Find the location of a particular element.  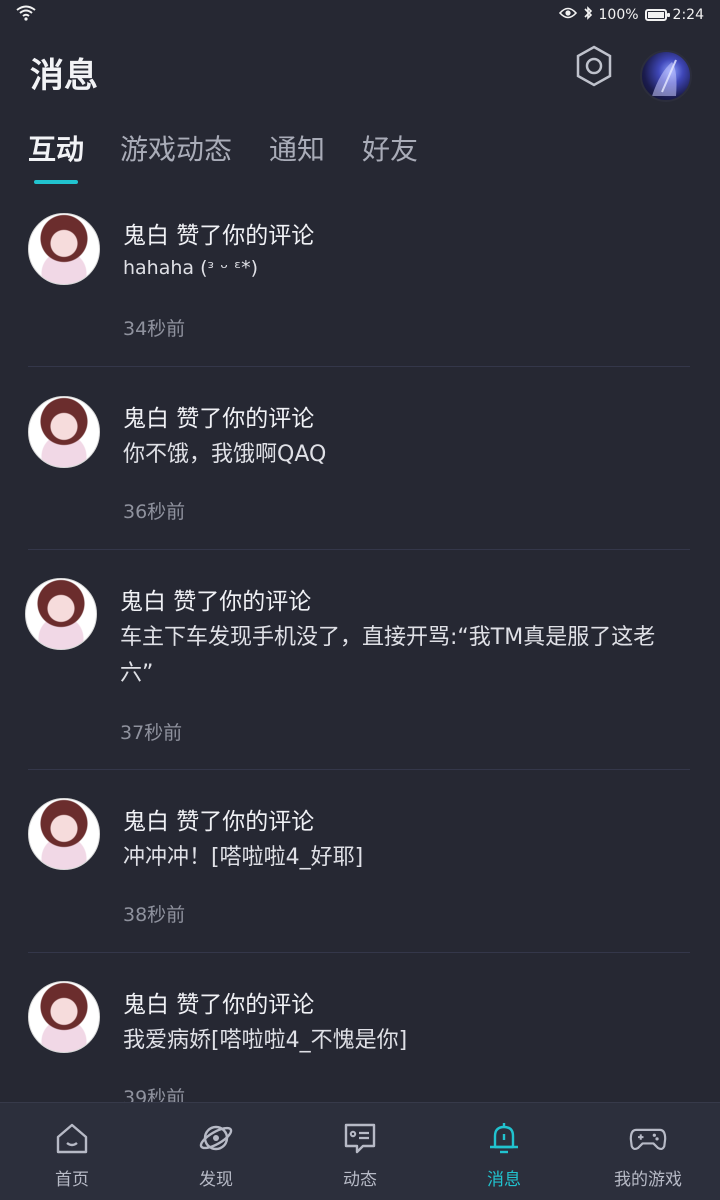

bottom-nav: 首页 发现 动态 消息 我的游戏 is located at coordinates (360, 1151).